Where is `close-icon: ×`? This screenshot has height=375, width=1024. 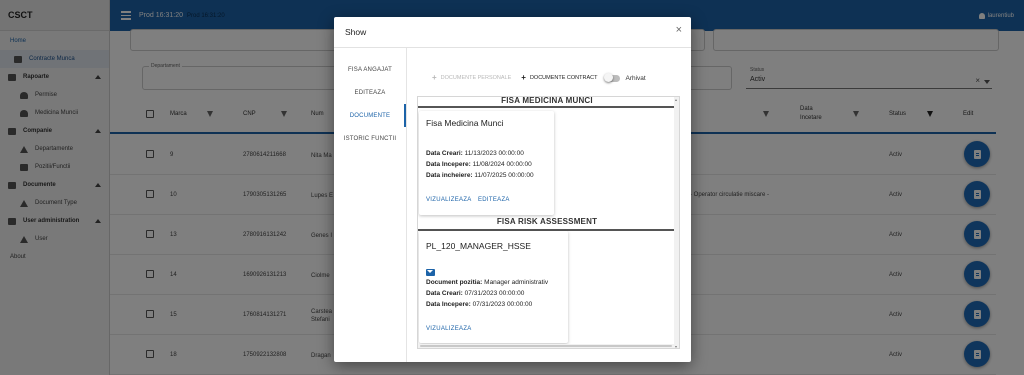 close-icon: × is located at coordinates (679, 30).